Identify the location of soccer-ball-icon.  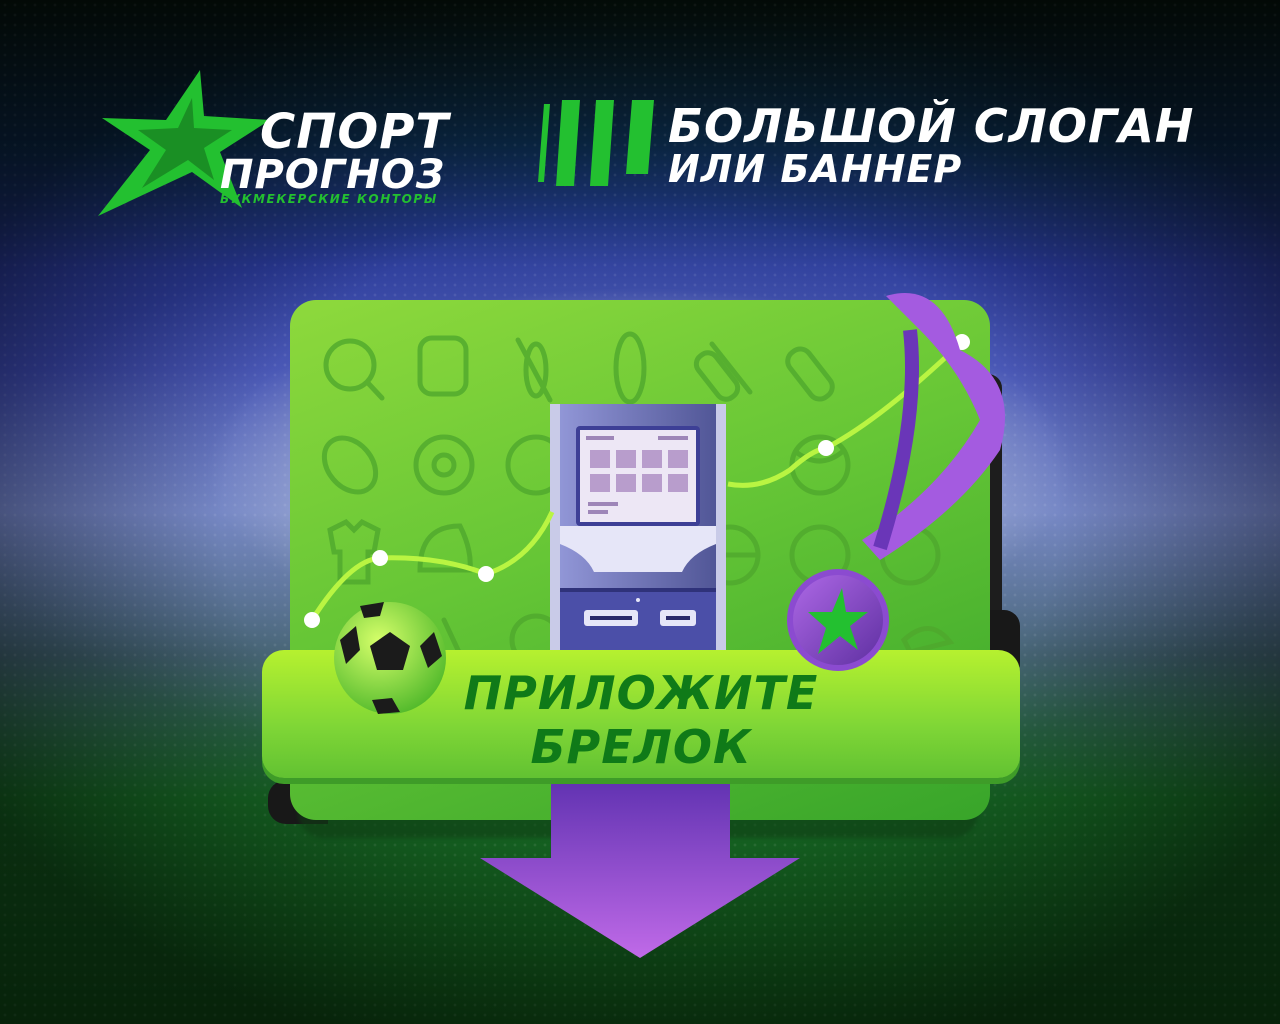
(390, 658).